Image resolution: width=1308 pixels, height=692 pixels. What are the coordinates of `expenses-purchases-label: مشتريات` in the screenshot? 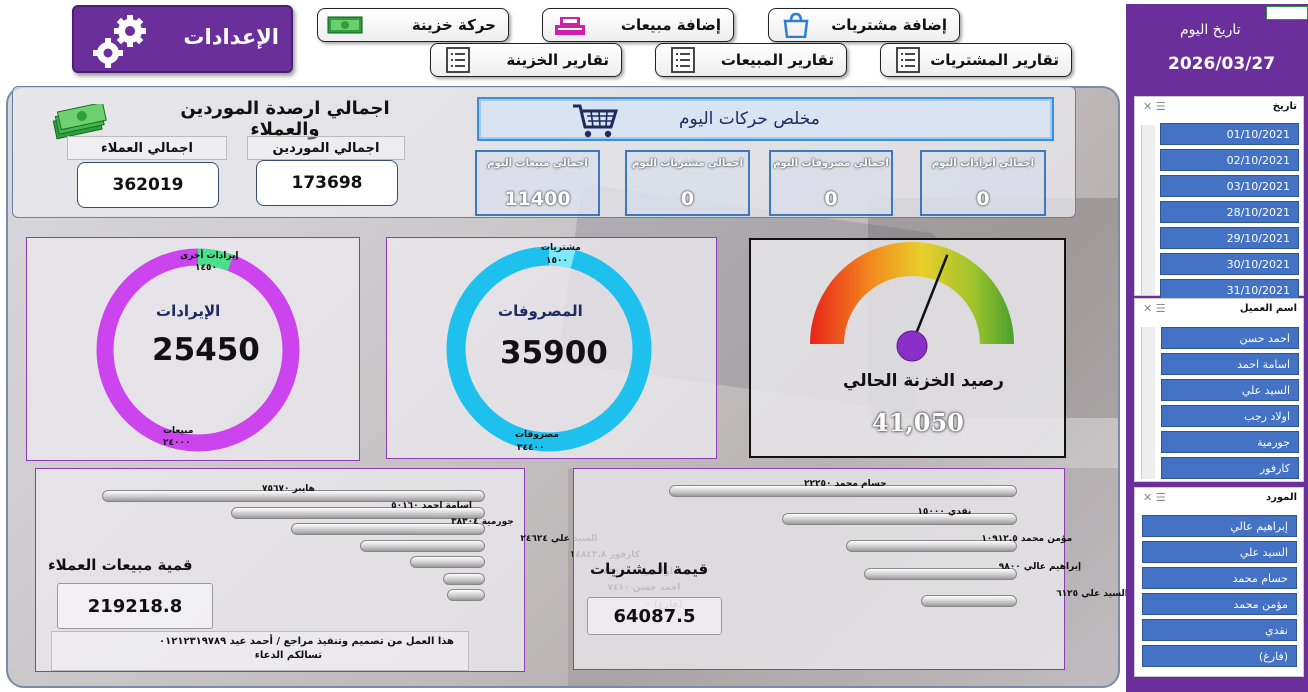 It's located at (561, 248).